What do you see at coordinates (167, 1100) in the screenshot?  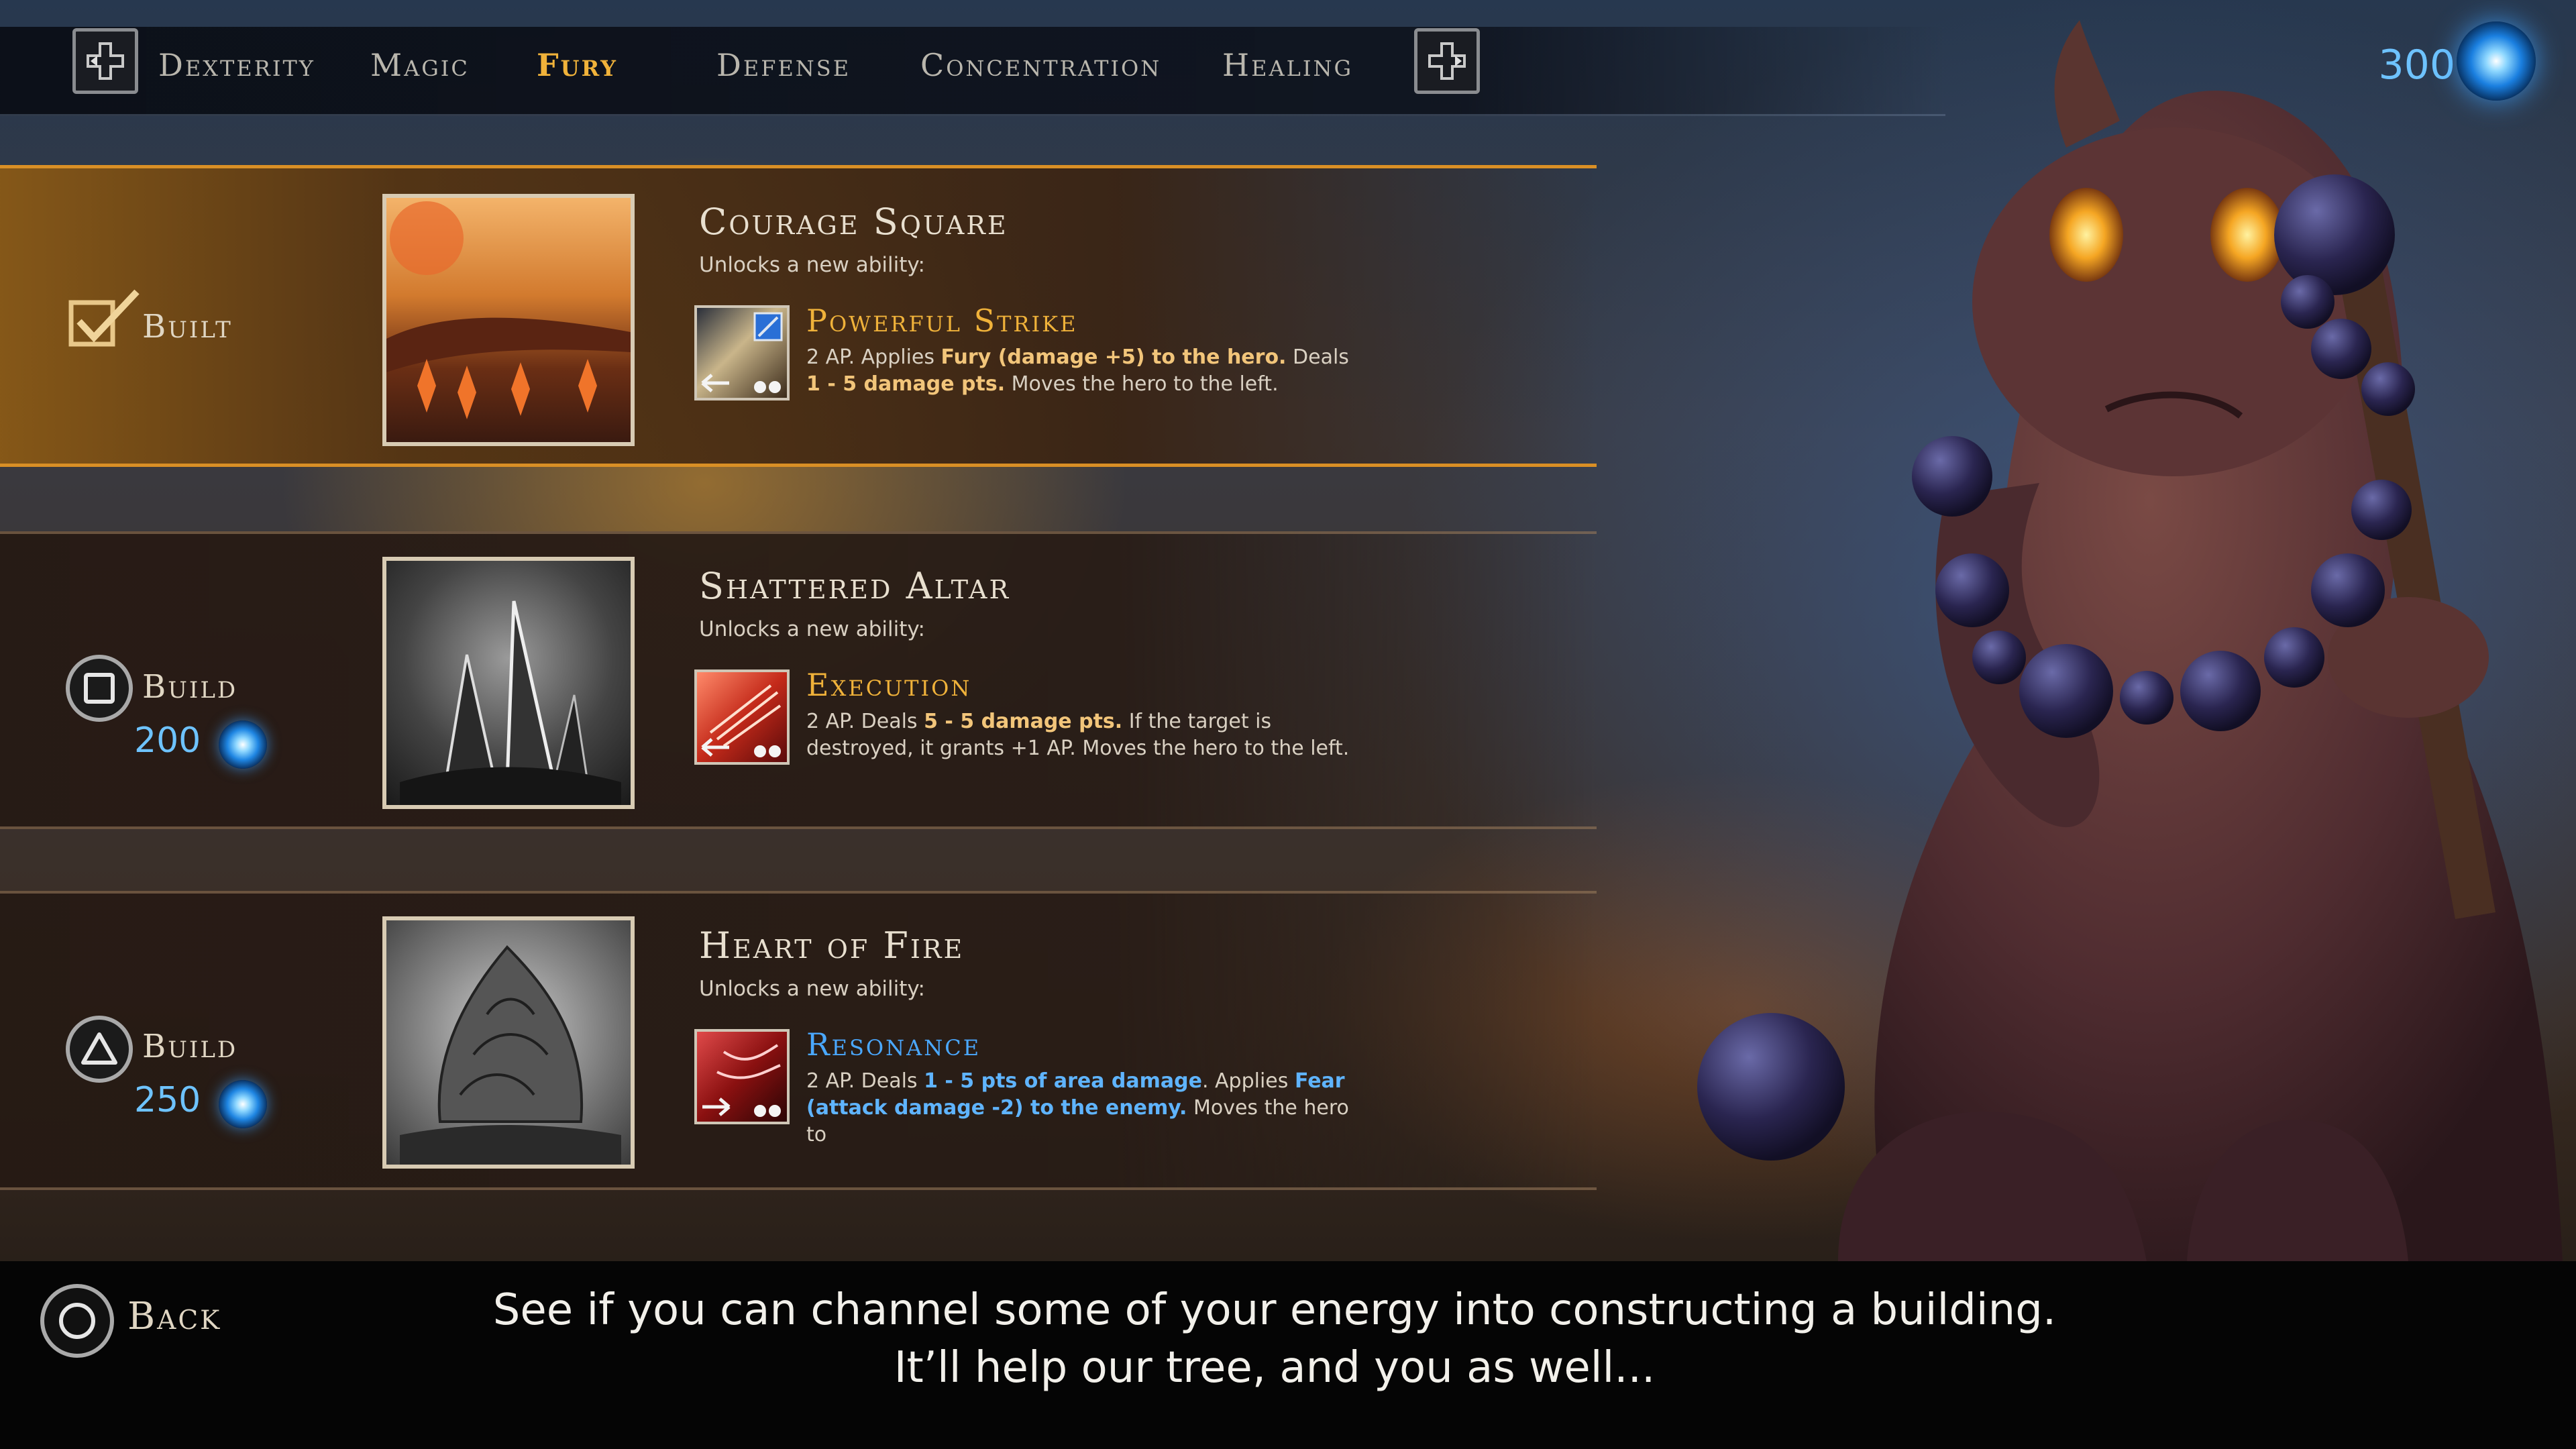 I see `build-cost: 250` at bounding box center [167, 1100].